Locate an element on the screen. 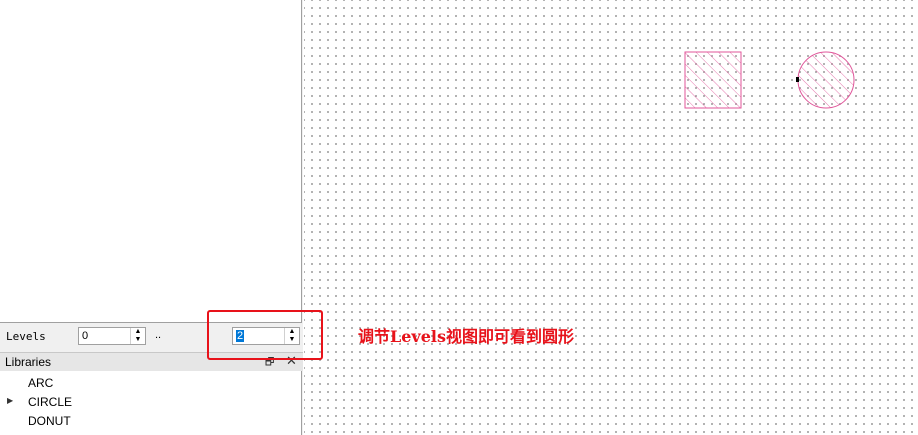 The width and height of the screenshot is (918, 435). circle-origin-marker is located at coordinates (797, 79).